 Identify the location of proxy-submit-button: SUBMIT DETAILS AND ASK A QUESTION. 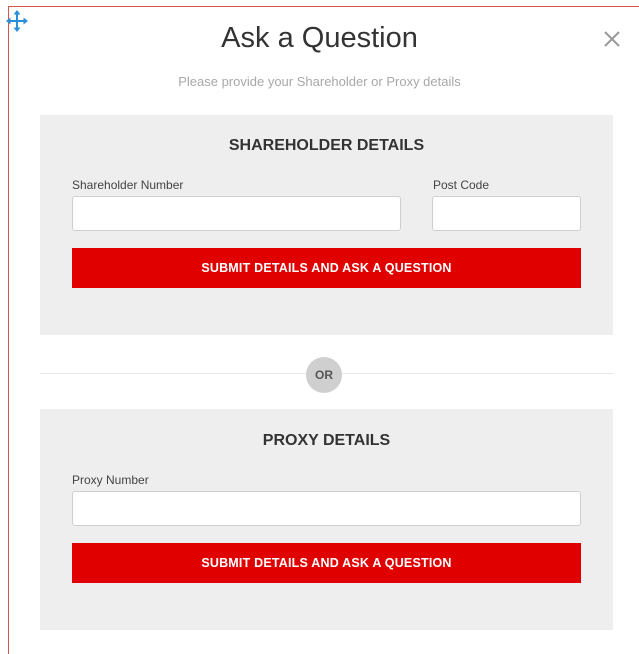
(326, 563).